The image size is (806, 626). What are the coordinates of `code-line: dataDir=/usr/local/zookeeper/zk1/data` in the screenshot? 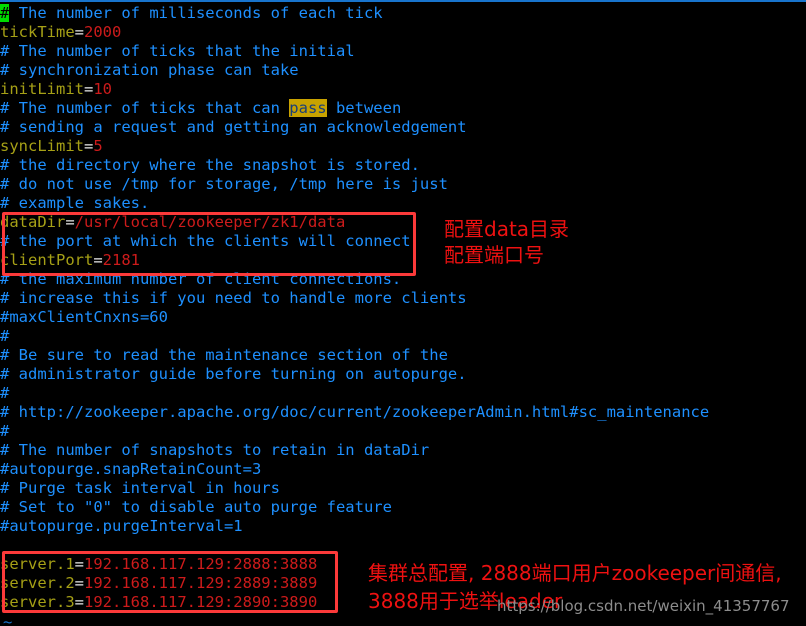 It's located at (403, 222).